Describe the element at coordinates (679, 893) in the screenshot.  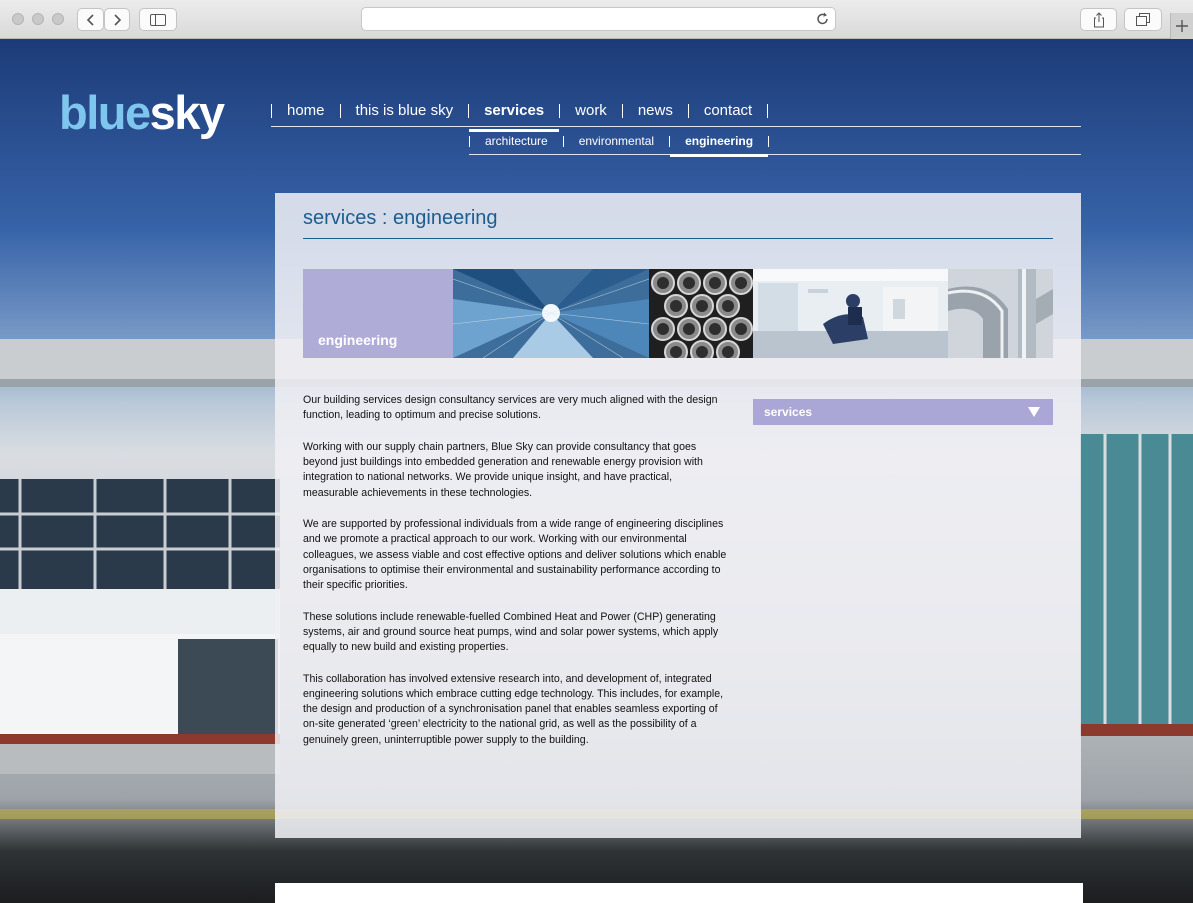
I see `footer-bar` at that location.